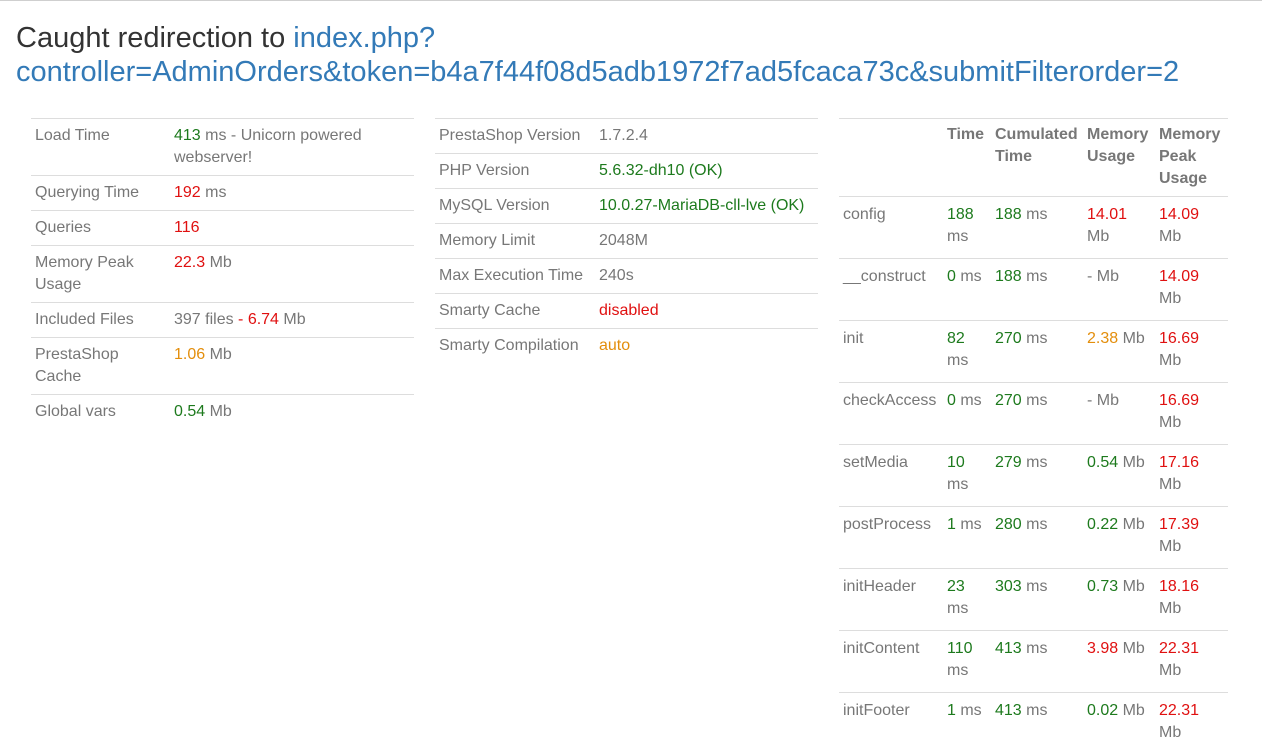  I want to click on cum-cell: 280 ms, so click(1037, 538).